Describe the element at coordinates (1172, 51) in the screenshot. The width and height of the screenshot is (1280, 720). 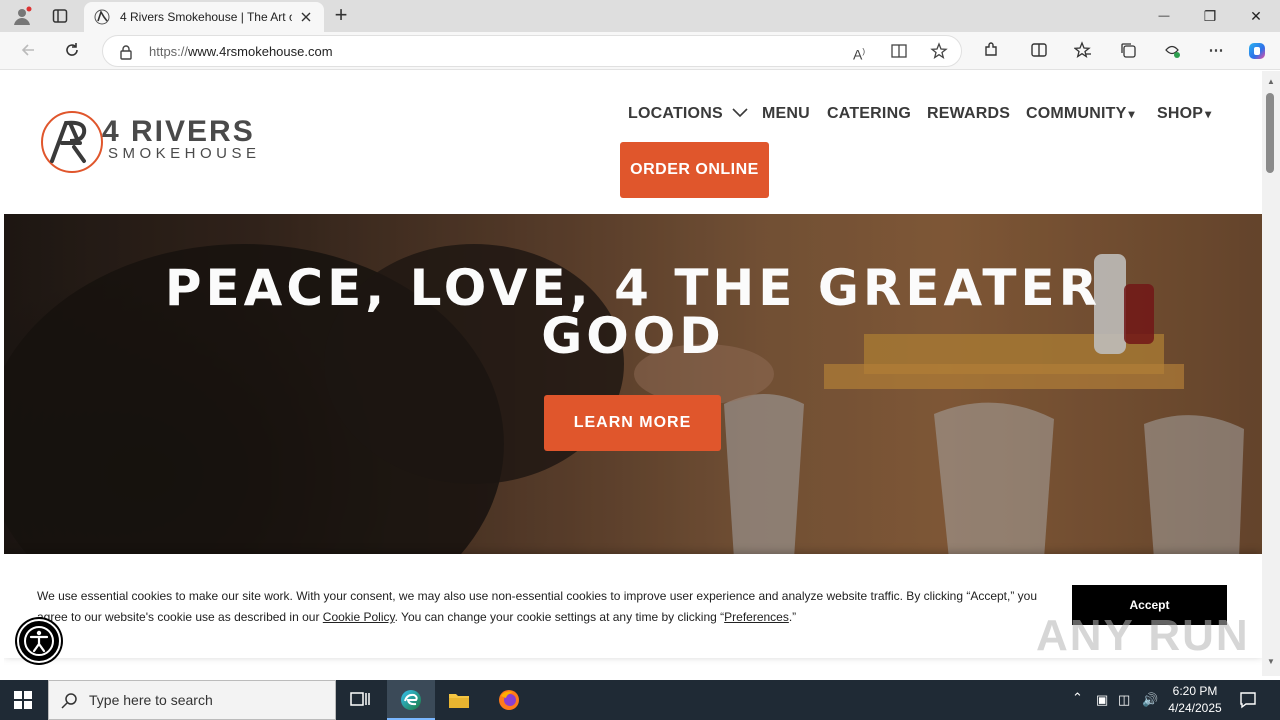
I see `browser-essentials-icon` at that location.